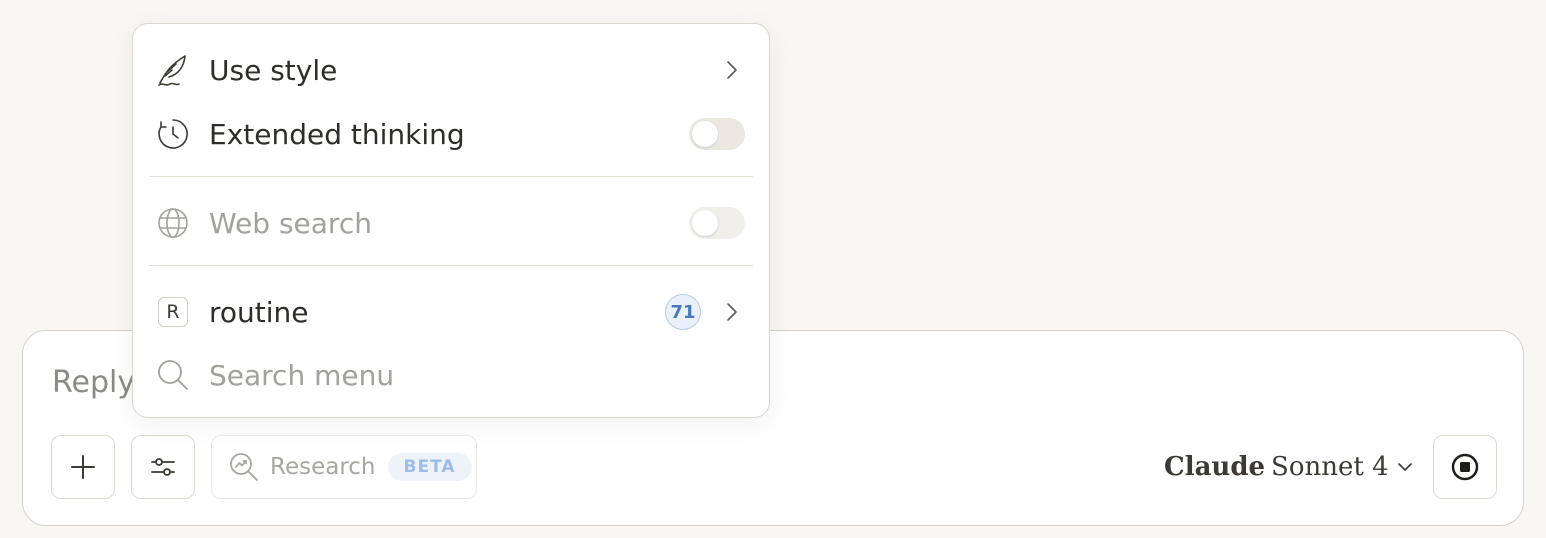 The width and height of the screenshot is (1546, 538). What do you see at coordinates (451, 223) in the screenshot?
I see `menu-item-web-search: Web search` at bounding box center [451, 223].